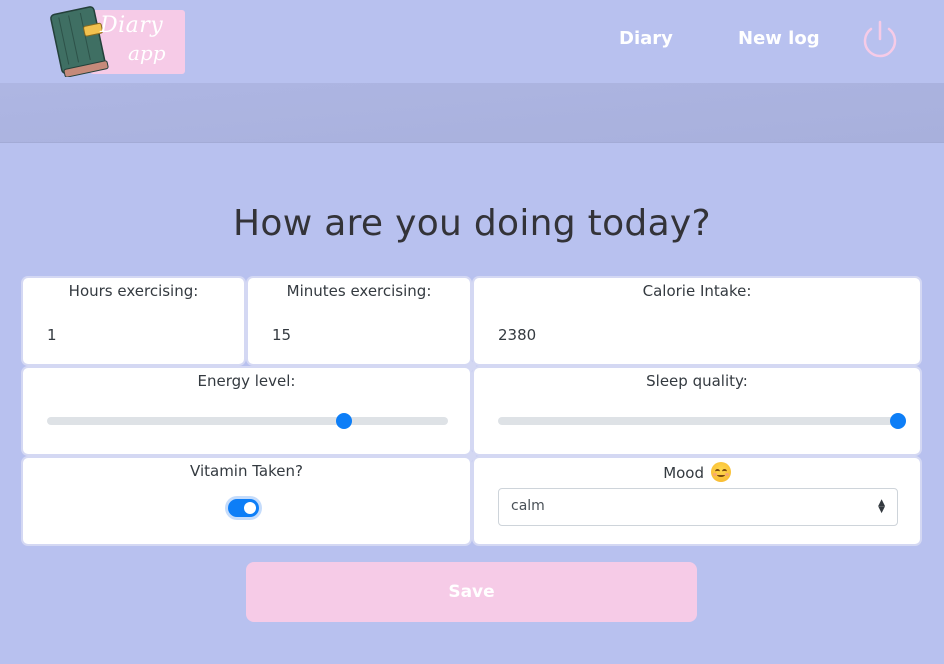  I want to click on sleep-quality-label: Sleep quality:, so click(697, 381).